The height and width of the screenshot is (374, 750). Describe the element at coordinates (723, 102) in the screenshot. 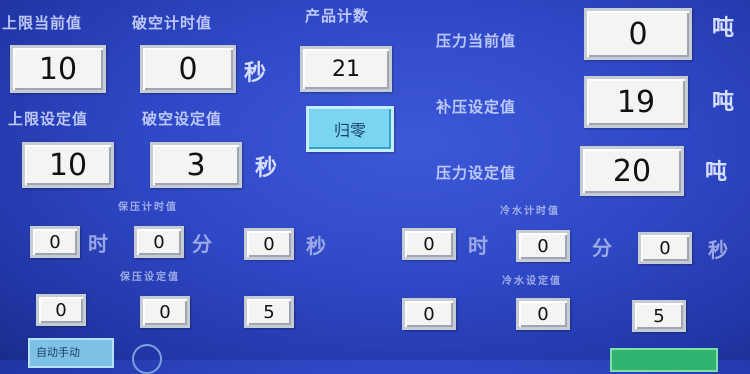

I see `comp-setting-unit: 吨` at that location.